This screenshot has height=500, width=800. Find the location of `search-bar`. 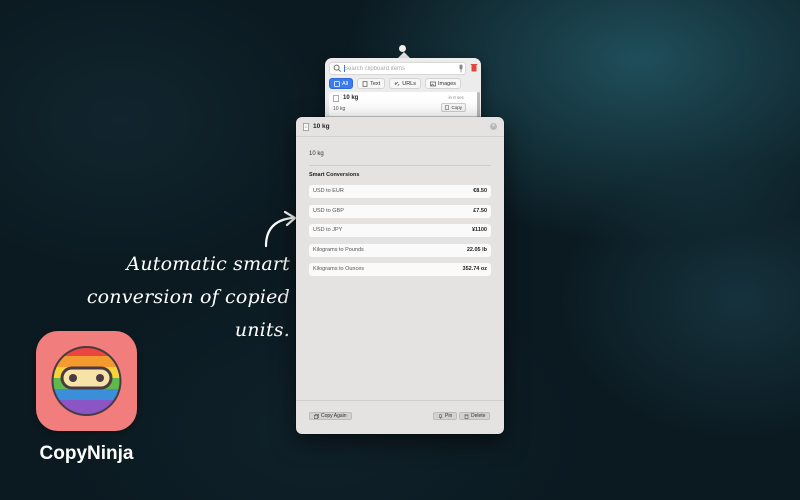

search-bar is located at coordinates (397, 68).